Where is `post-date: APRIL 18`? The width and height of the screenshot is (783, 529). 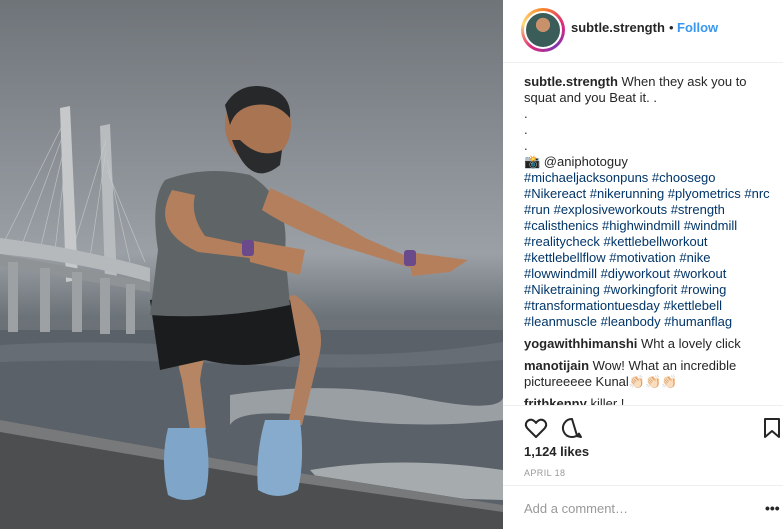 post-date: APRIL 18 is located at coordinates (544, 473).